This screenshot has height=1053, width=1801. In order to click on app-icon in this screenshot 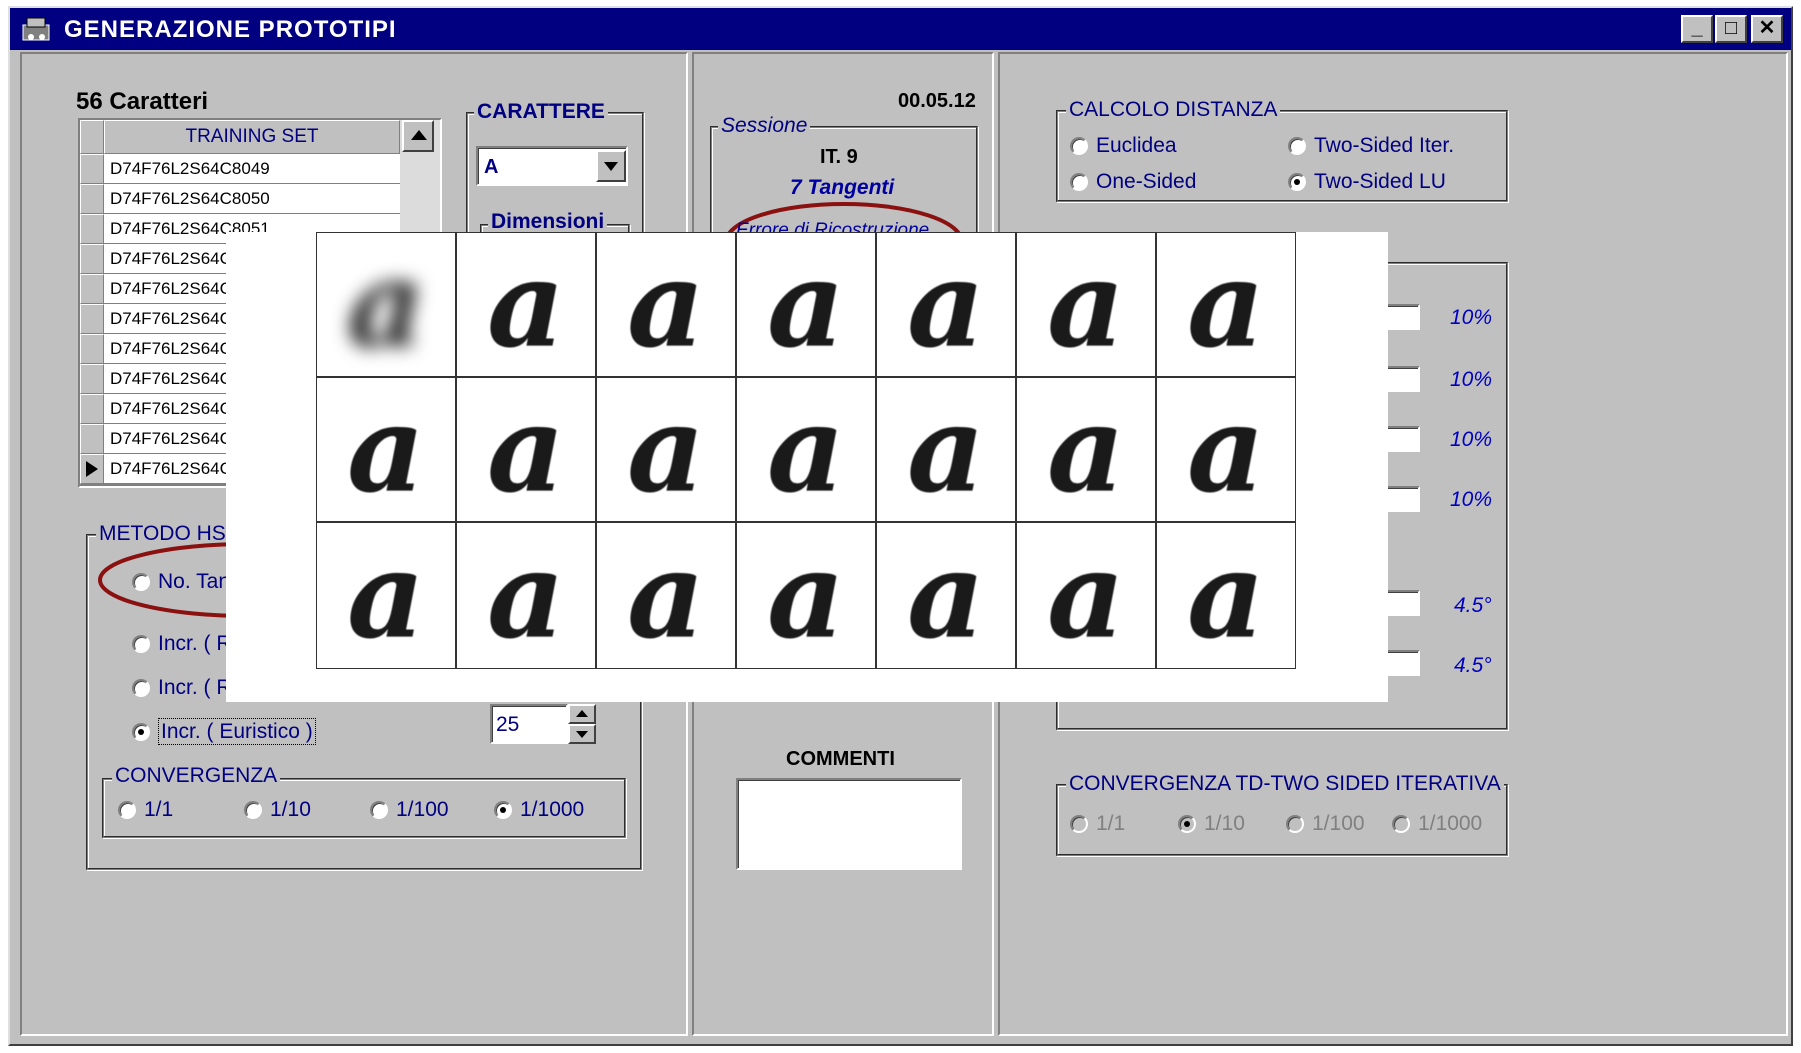, I will do `click(37, 29)`.